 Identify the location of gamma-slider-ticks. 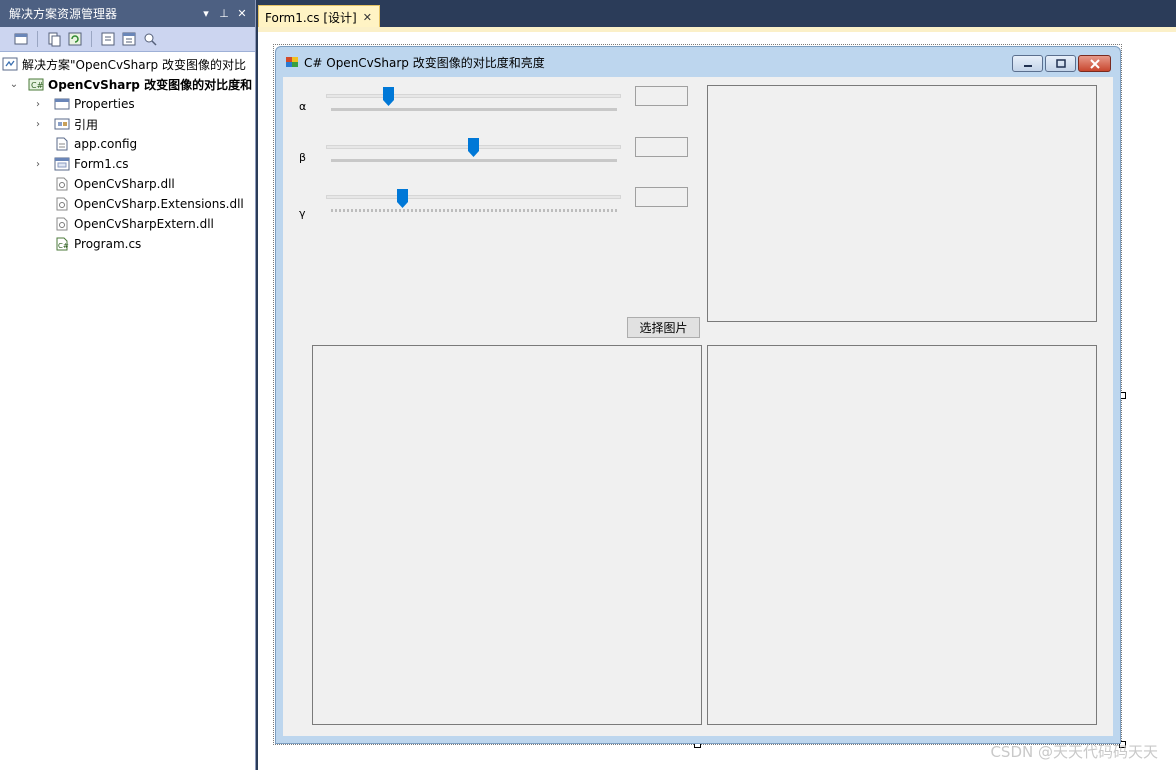
(474, 210).